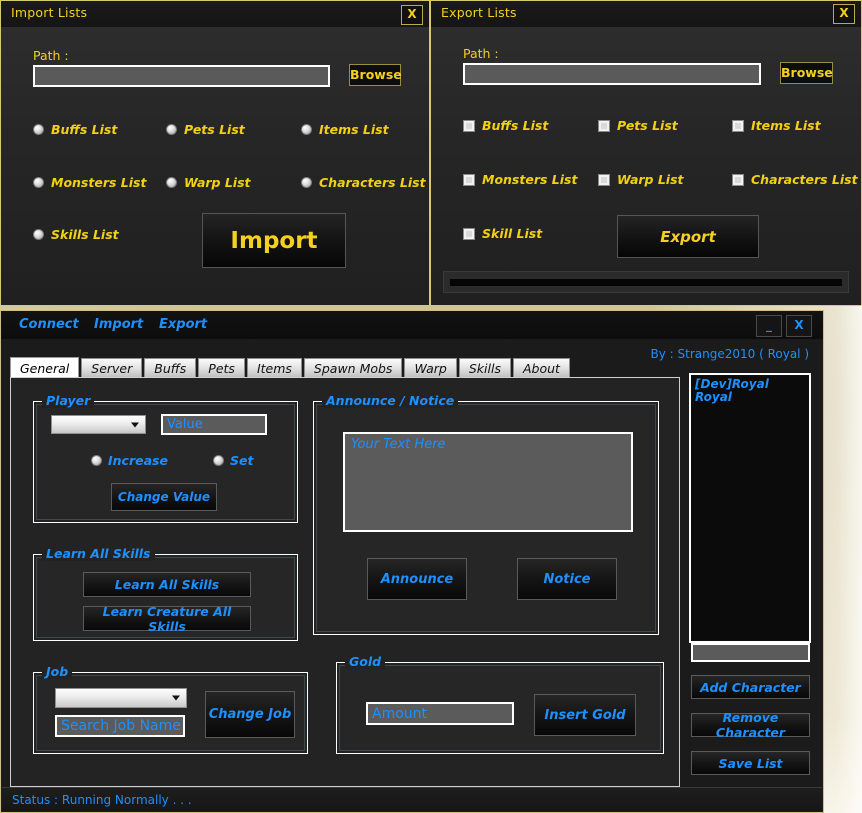  What do you see at coordinates (412, 325) in the screenshot?
I see `menu-bar: Connect Import Export _ X` at bounding box center [412, 325].